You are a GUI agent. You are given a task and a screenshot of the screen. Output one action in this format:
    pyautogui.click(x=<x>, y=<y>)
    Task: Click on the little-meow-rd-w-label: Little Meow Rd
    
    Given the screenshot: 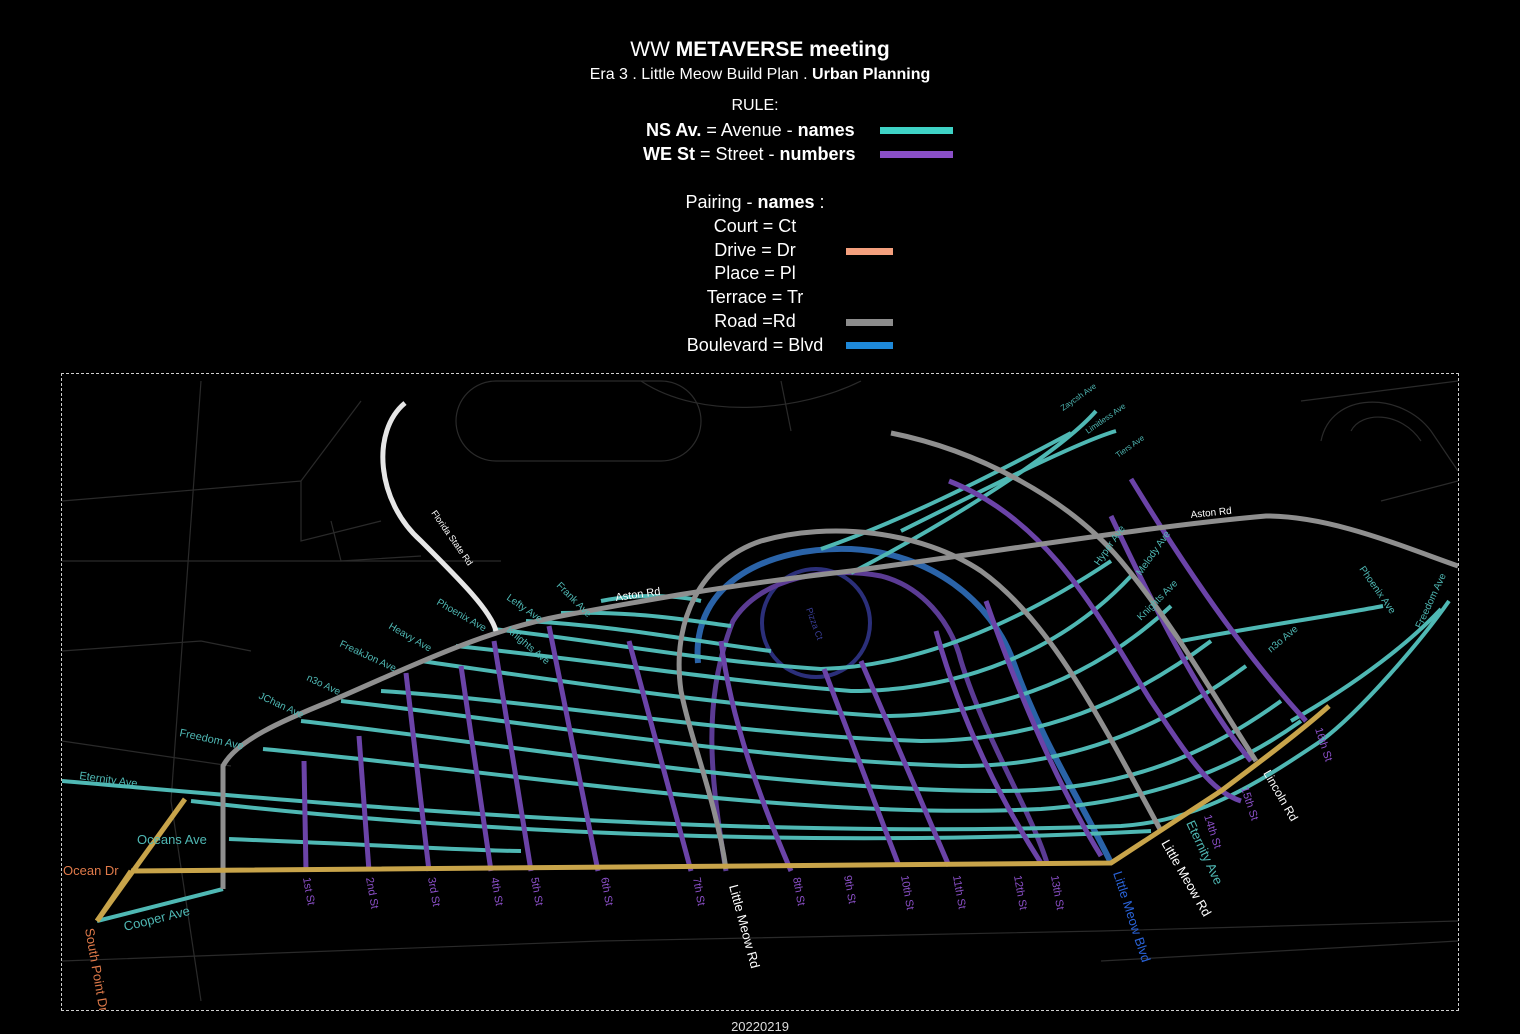 What is the action you would take?
    pyautogui.click(x=744, y=926)
    